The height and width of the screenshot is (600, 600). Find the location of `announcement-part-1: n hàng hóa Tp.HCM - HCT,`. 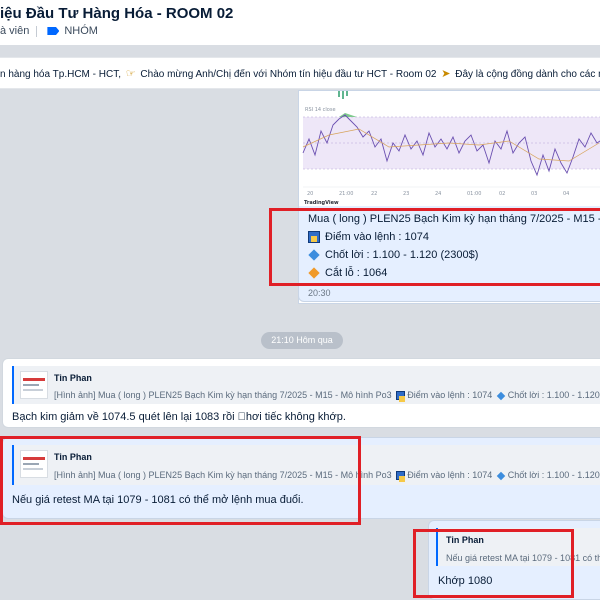

announcement-part-1: n hàng hóa Tp.HCM - HCT, is located at coordinates (60, 74).